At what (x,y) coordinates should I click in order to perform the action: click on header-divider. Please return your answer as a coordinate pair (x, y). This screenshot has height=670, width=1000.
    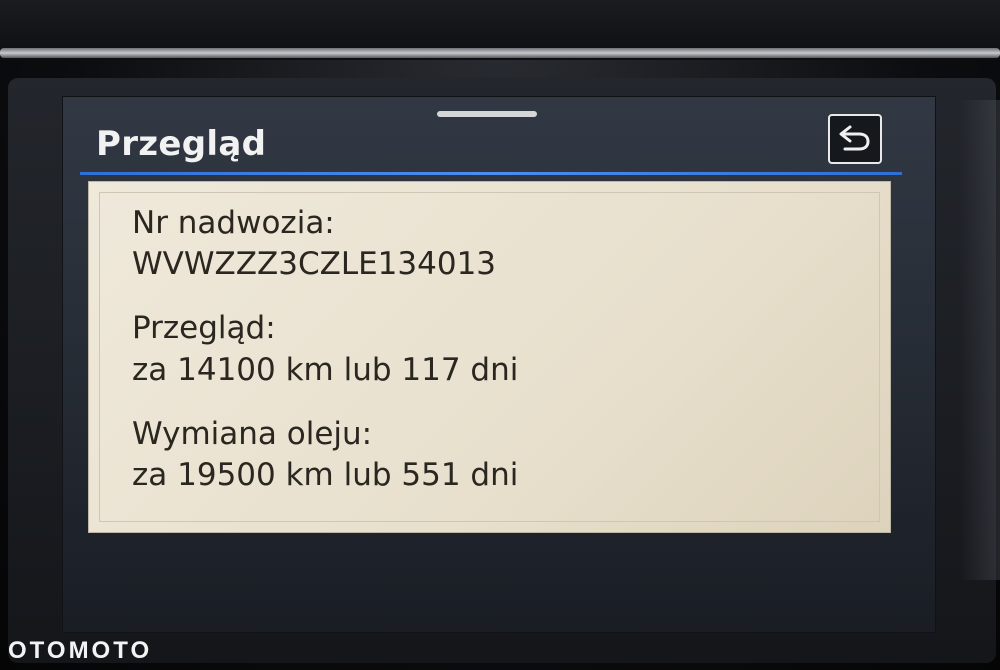
    Looking at the image, I should click on (491, 173).